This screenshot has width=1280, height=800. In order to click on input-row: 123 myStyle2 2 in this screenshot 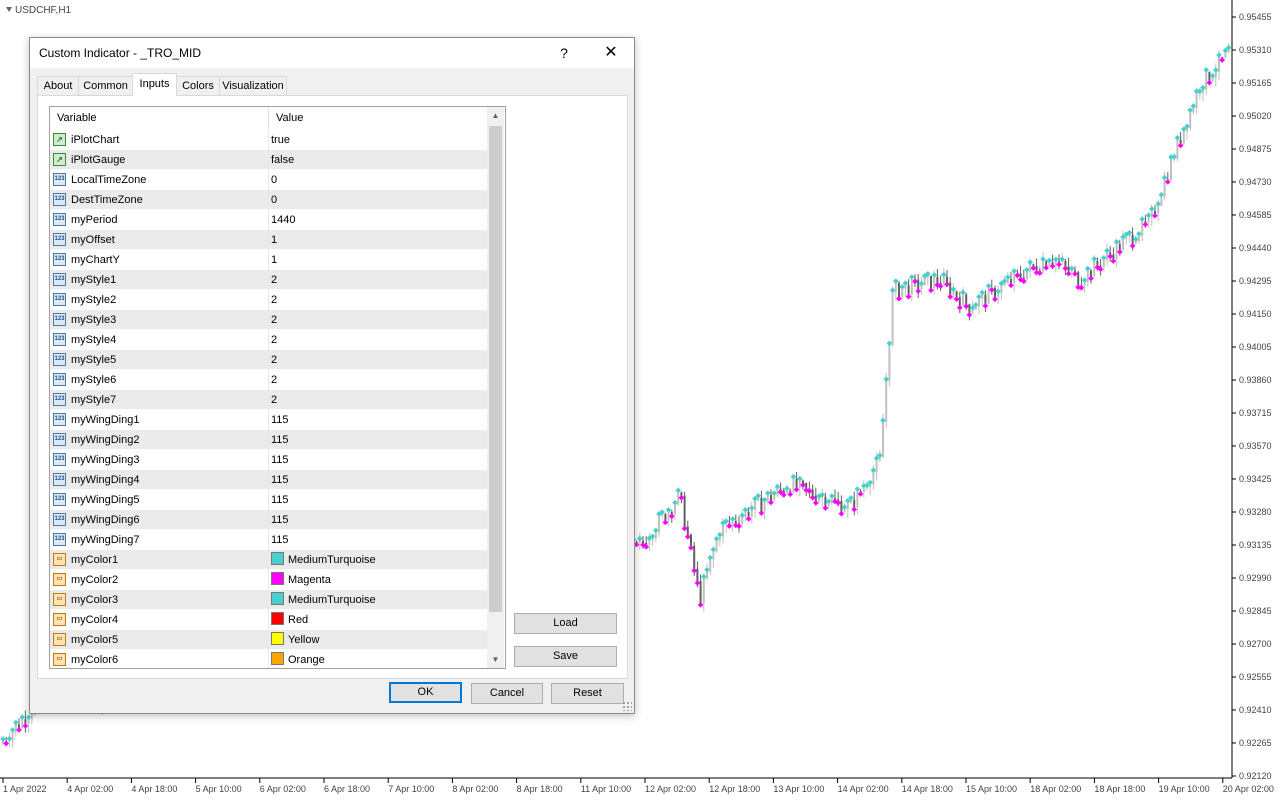, I will do `click(268, 300)`.